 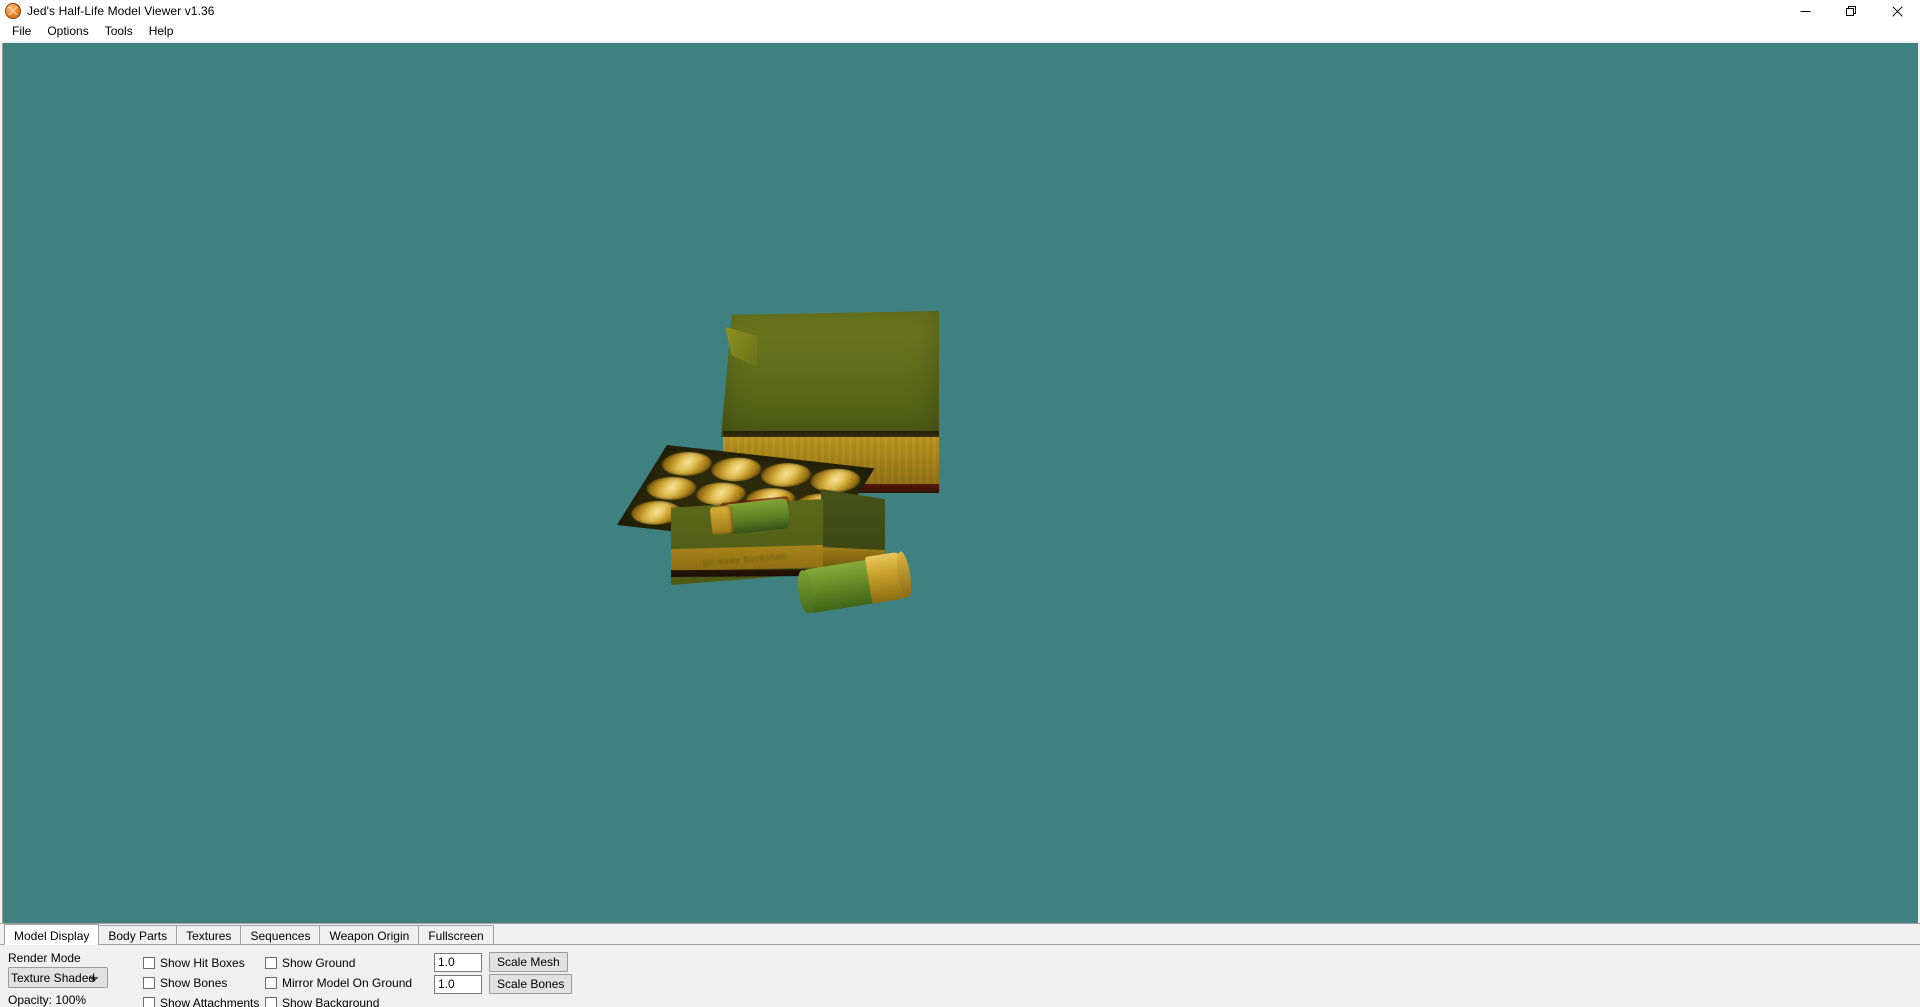 What do you see at coordinates (119, 31) in the screenshot?
I see `menu-item-tools: Tools` at bounding box center [119, 31].